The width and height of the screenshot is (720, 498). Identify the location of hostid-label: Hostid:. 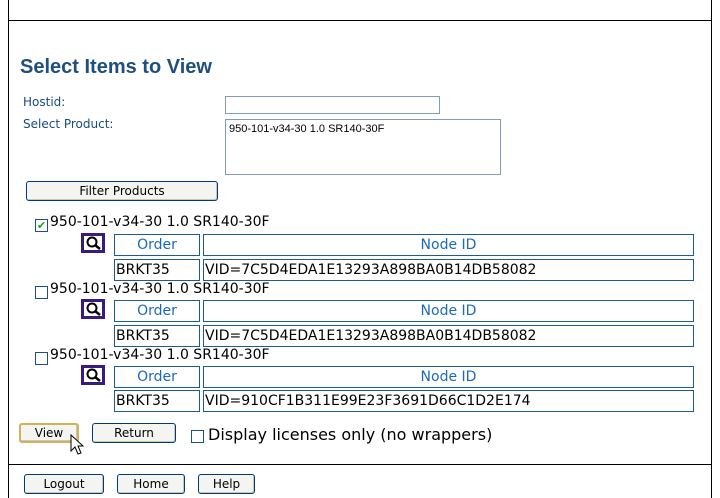
(44, 102).